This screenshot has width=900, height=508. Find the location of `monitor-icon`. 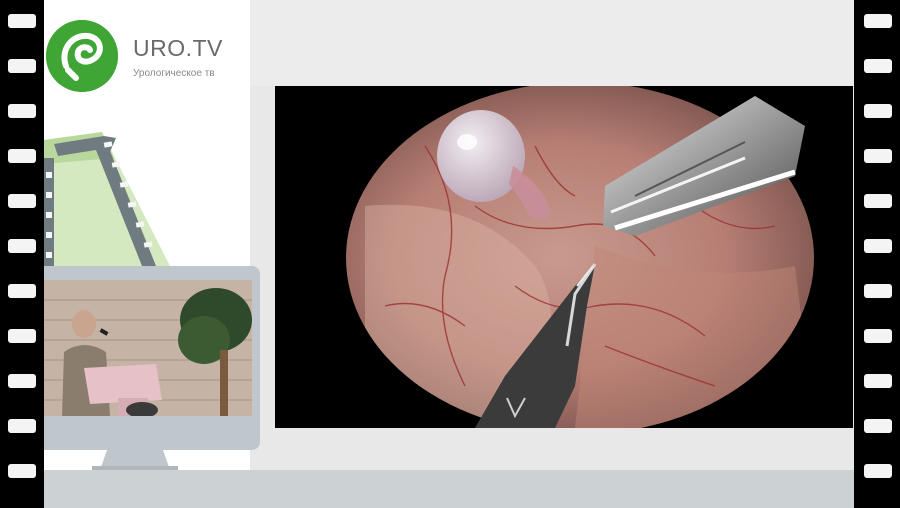

monitor-icon is located at coordinates (152, 358).